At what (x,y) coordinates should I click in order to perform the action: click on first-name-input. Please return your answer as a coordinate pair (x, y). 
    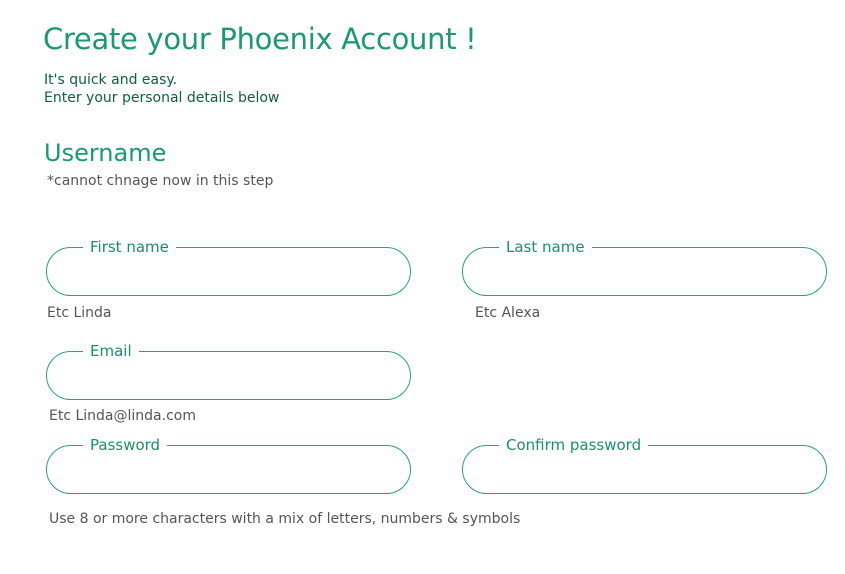
    Looking at the image, I should click on (228, 272).